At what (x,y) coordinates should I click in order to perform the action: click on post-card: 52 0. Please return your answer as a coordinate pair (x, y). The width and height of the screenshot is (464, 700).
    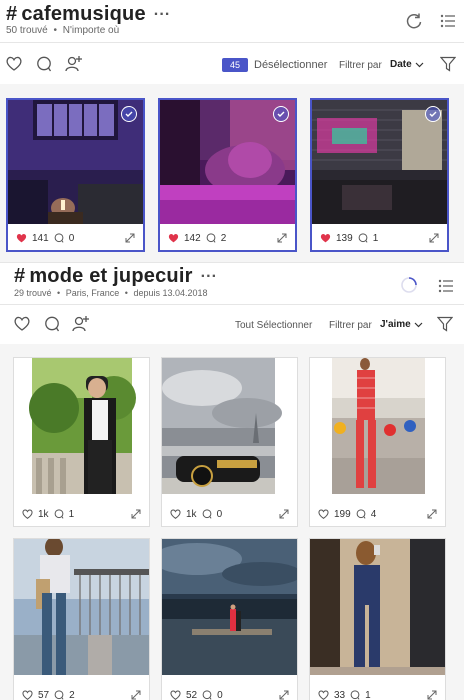
    Looking at the image, I should click on (229, 619).